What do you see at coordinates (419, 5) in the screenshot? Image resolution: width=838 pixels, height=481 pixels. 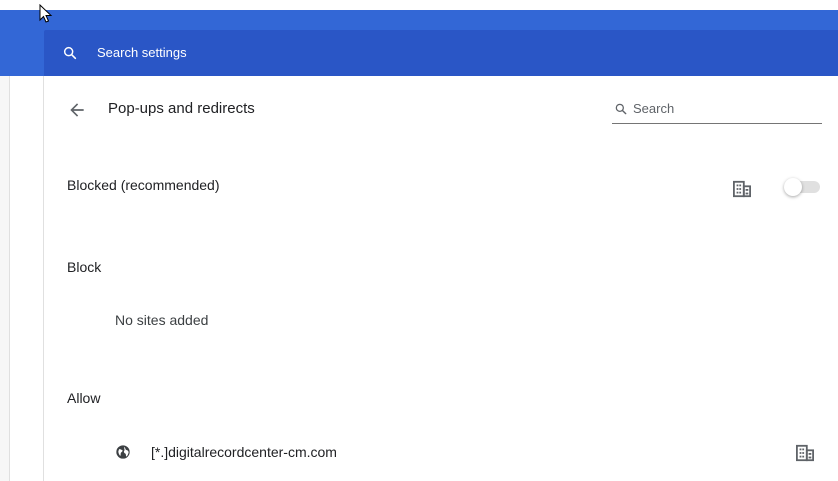 I see `window-top-strip` at bounding box center [419, 5].